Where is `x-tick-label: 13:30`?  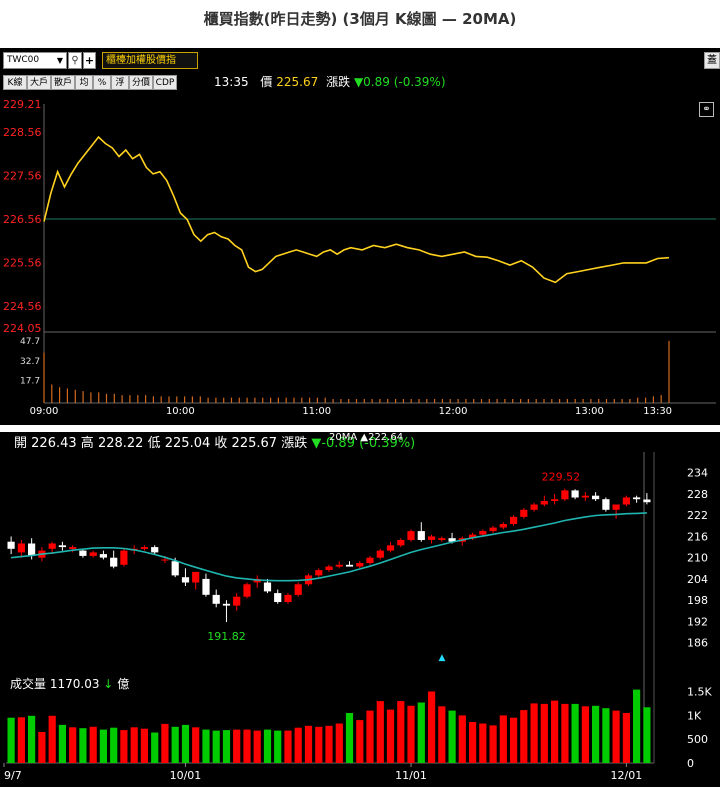
x-tick-label: 13:30 is located at coordinates (657, 411).